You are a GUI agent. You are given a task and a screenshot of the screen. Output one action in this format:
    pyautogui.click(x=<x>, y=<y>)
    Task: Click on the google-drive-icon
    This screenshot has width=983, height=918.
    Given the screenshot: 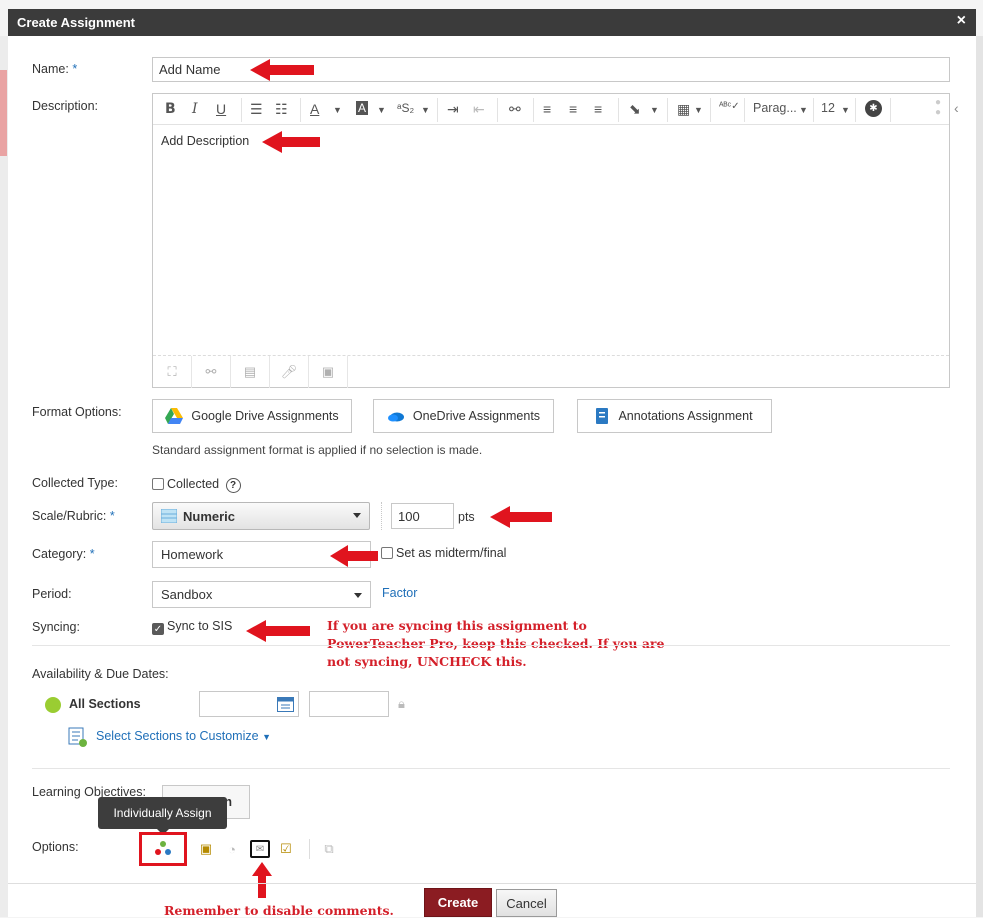 What is the action you would take?
    pyautogui.click(x=174, y=416)
    